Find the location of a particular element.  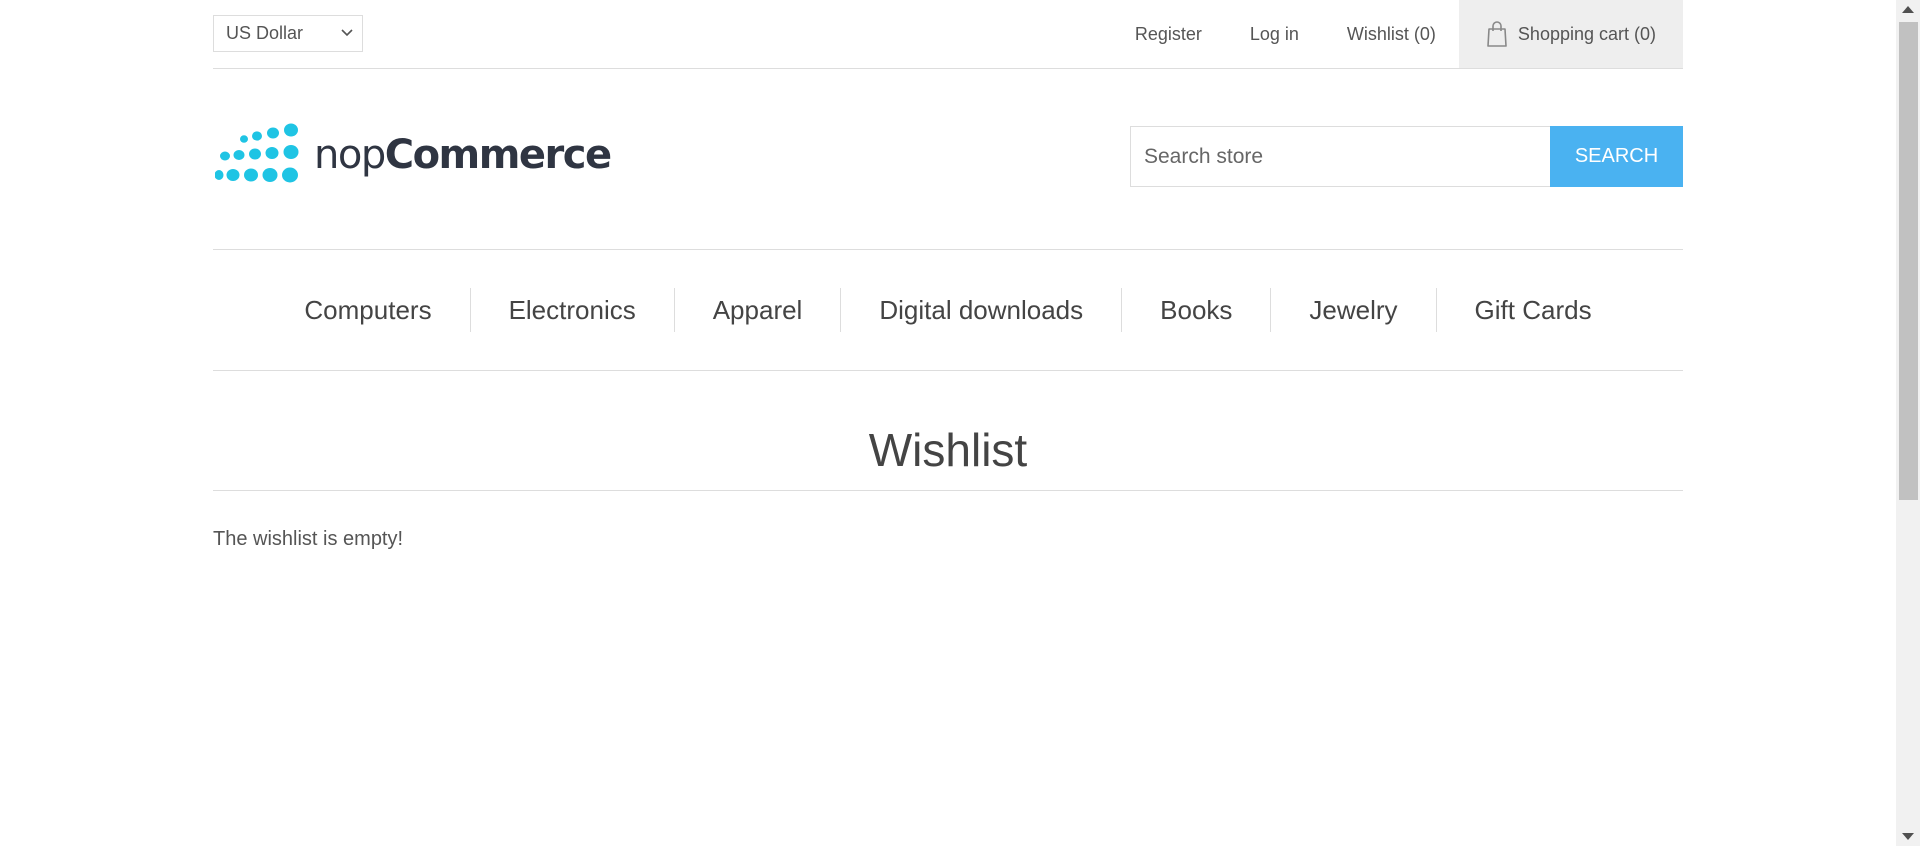

nav-item-apparel: Apparel is located at coordinates (757, 310).